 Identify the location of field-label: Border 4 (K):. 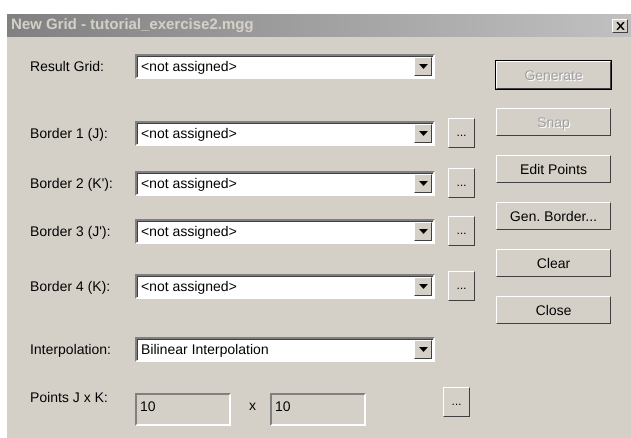
(71, 286).